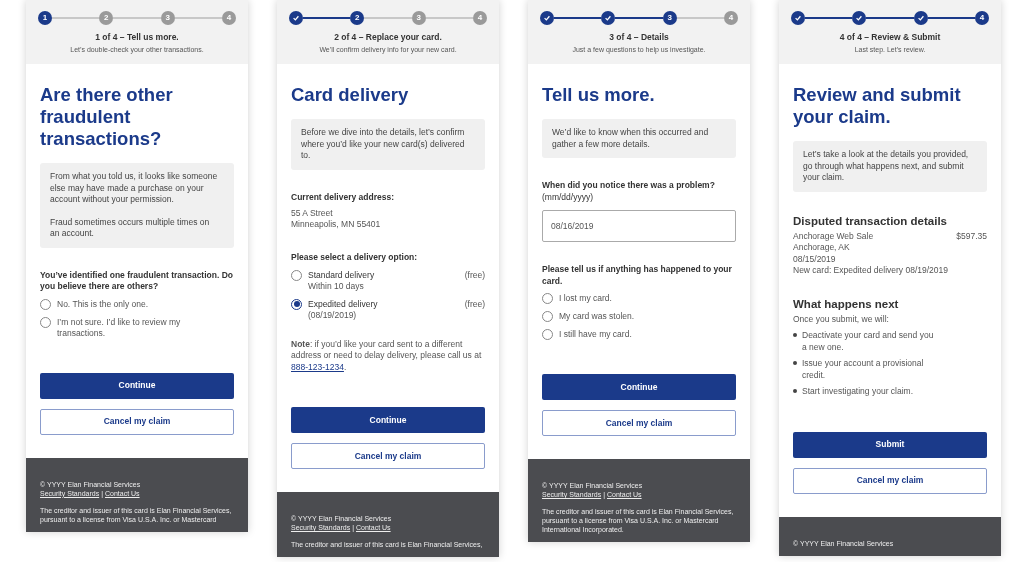 Image resolution: width=1024 pixels, height=562 pixels. What do you see at coordinates (137, 281) in the screenshot?
I see `question-text: You’ve identified one fraudulent transaction. Do you believe there are others?` at bounding box center [137, 281].